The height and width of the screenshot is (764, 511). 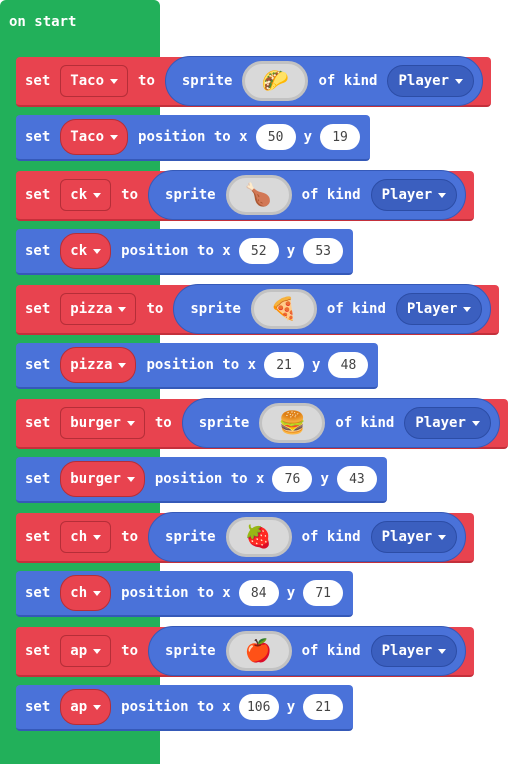 What do you see at coordinates (91, 309) in the screenshot?
I see `variable-name: pizza` at bounding box center [91, 309].